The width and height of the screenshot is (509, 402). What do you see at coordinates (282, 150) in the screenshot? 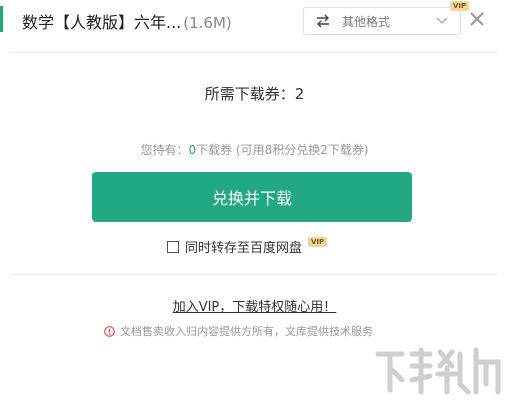
I see `holding-suffix: 下载券 (可用8积分兑换2下载券)` at bounding box center [282, 150].